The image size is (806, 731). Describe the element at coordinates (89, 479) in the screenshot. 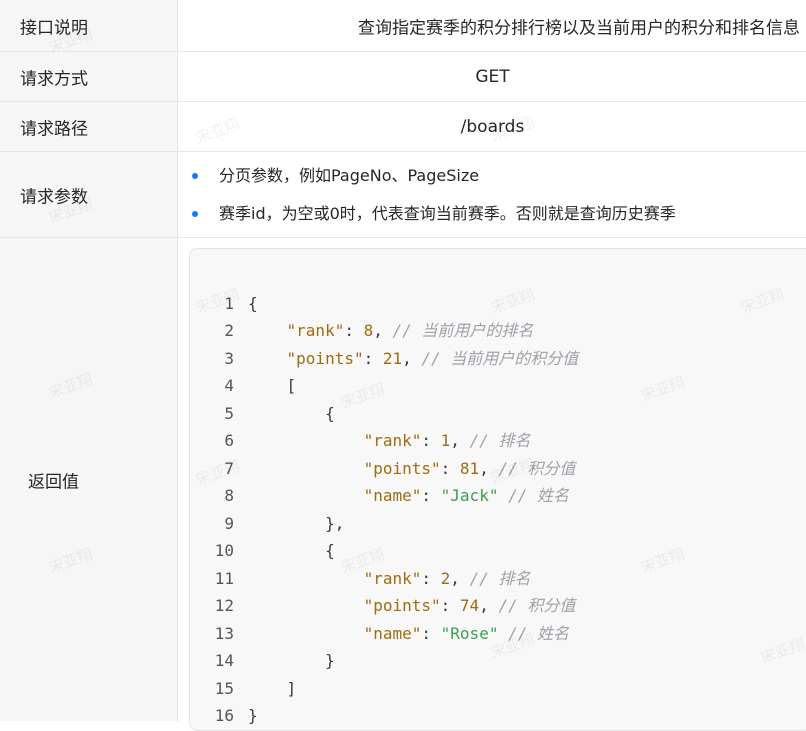

I see `label-cell: 返回值` at that location.